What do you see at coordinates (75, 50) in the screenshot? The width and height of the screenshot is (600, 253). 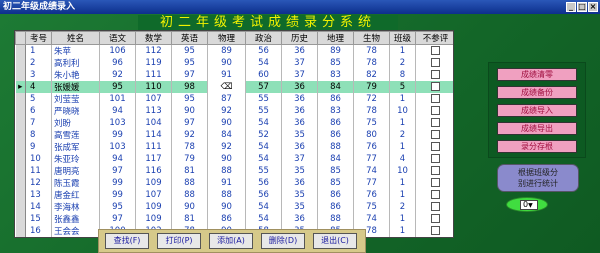 I see `student-name-cell: 朱苹` at bounding box center [75, 50].